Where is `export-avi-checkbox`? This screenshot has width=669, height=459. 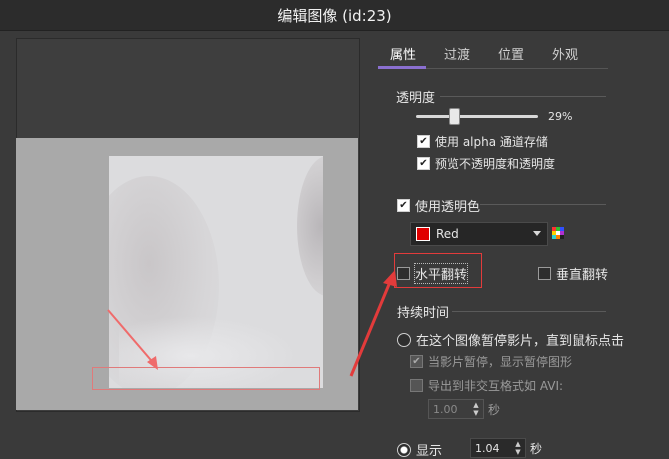
export-avi-checkbox is located at coordinates (416, 385).